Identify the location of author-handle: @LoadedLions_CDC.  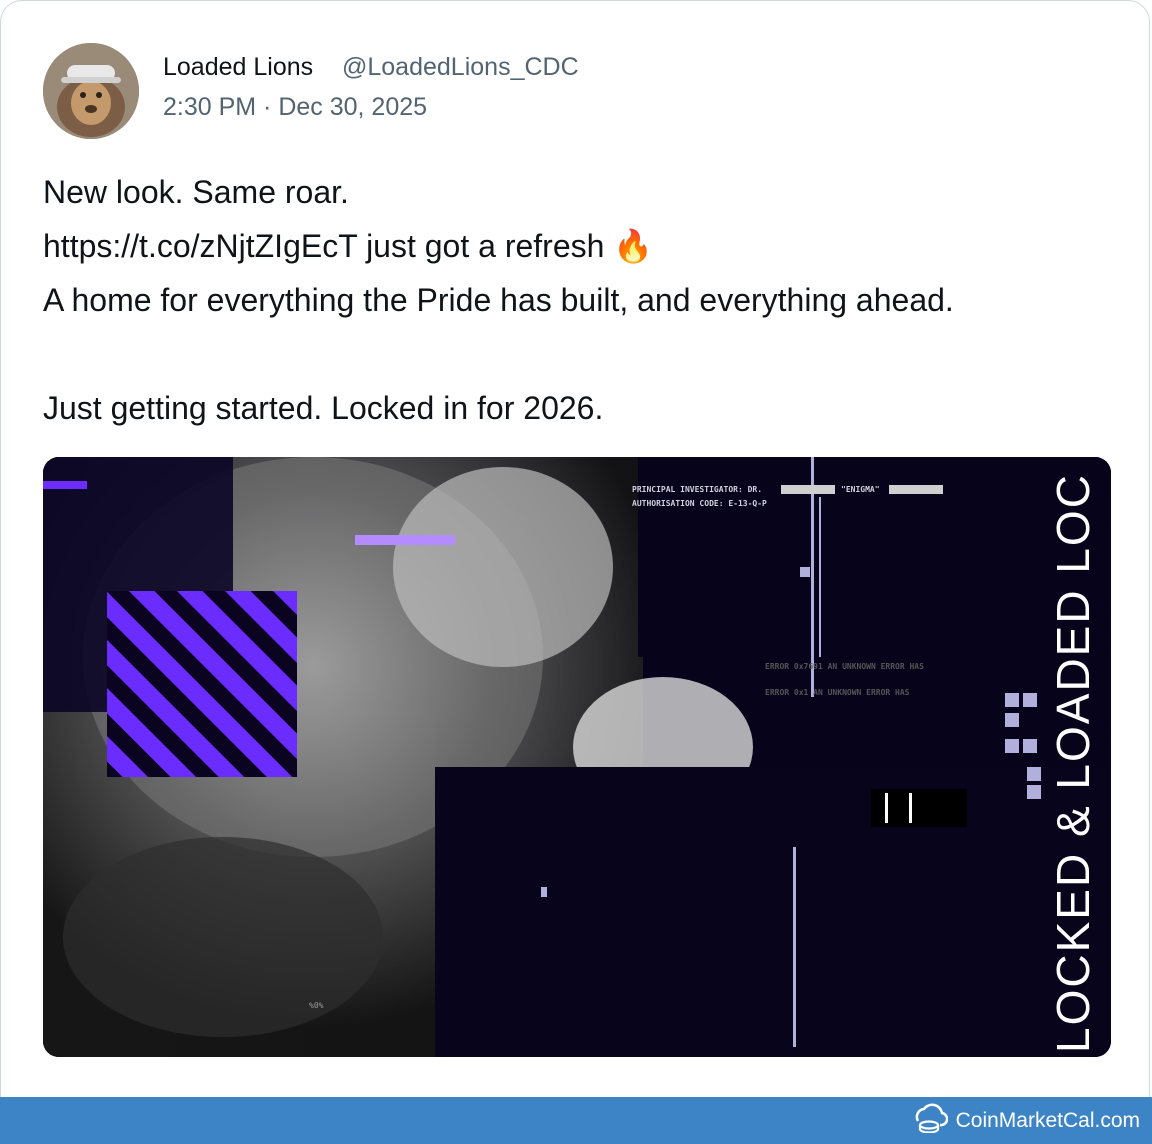
(460, 67).